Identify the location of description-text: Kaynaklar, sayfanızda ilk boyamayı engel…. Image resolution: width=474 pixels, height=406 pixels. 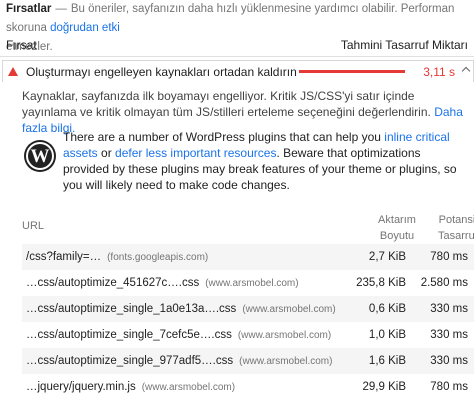
(226, 104).